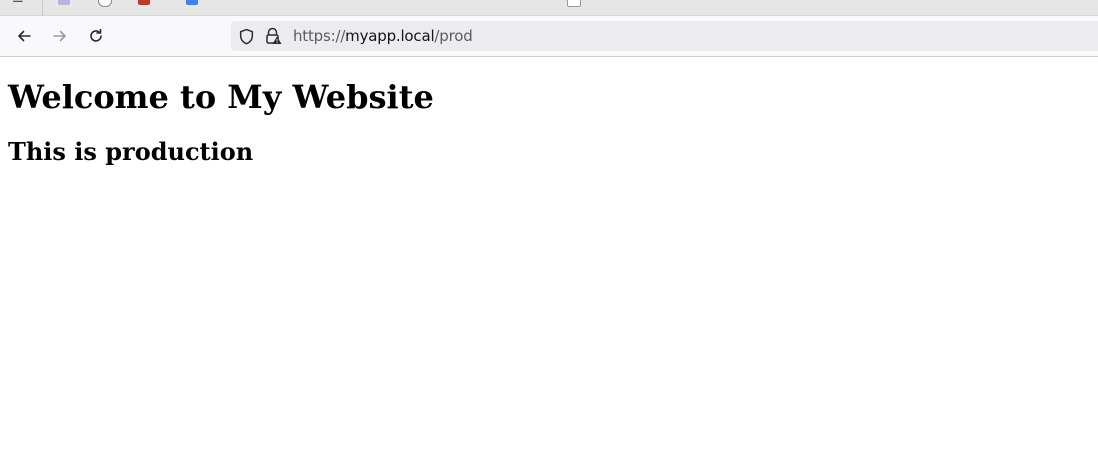 The width and height of the screenshot is (1098, 449). What do you see at coordinates (273, 36) in the screenshot?
I see `insecure-lock-icon` at bounding box center [273, 36].